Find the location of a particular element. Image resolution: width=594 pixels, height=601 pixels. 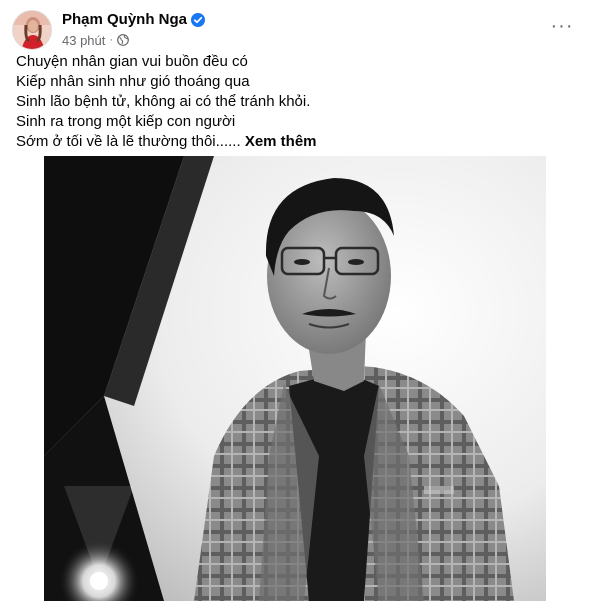

see-more-link: Xem thêm is located at coordinates (281, 141).